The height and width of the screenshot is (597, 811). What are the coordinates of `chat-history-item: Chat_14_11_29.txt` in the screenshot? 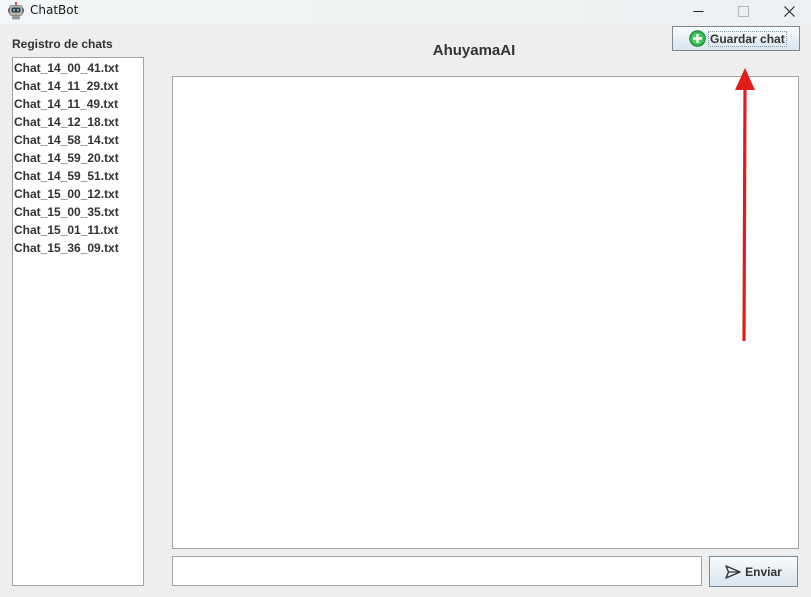 It's located at (78, 86).